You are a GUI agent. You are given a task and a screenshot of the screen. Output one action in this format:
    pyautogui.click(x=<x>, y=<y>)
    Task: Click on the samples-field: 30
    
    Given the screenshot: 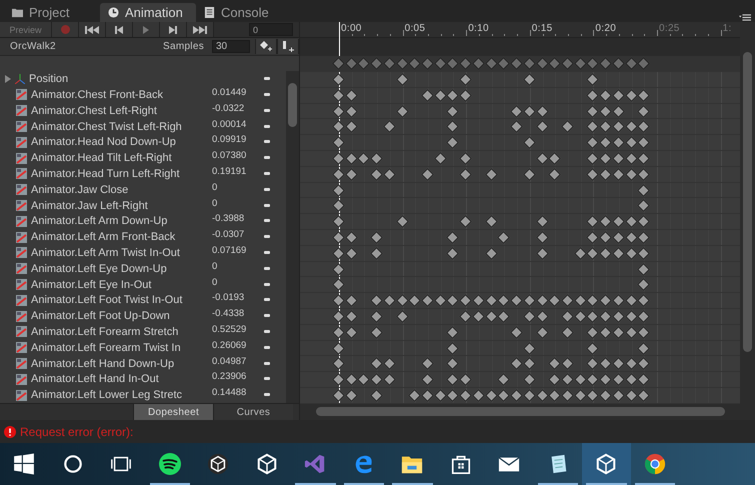 What is the action you would take?
    pyautogui.click(x=231, y=46)
    